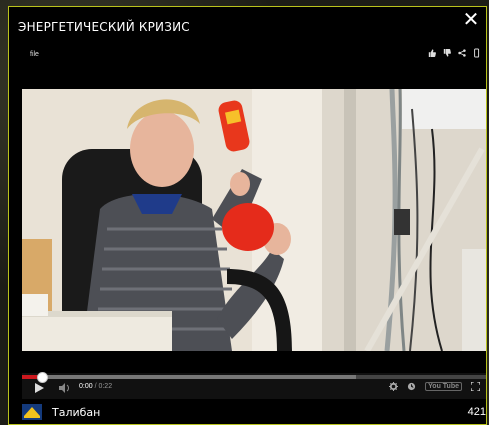 The height and width of the screenshot is (425, 489). Describe the element at coordinates (432, 53) in the screenshot. I see `thumbs-up-icon` at that location.